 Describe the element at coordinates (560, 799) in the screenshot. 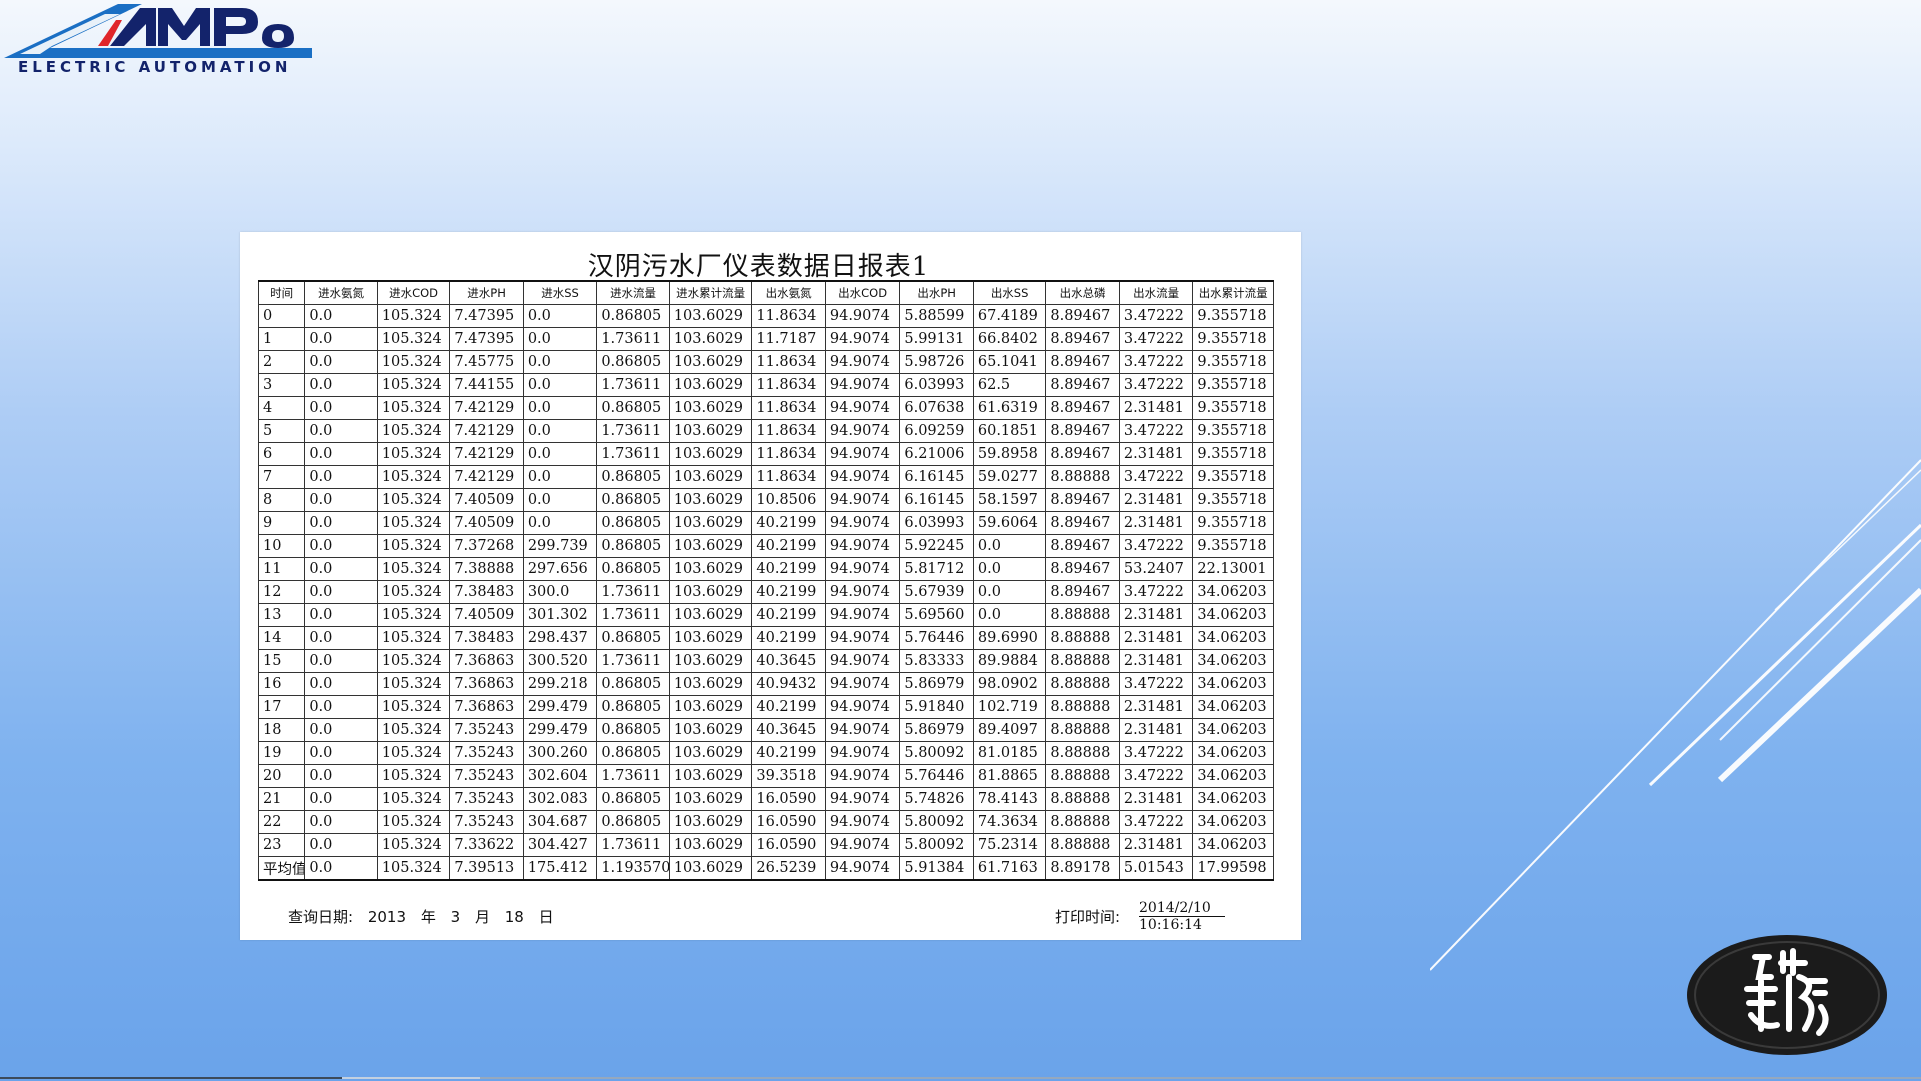

I see `table-cell: 302.083` at that location.